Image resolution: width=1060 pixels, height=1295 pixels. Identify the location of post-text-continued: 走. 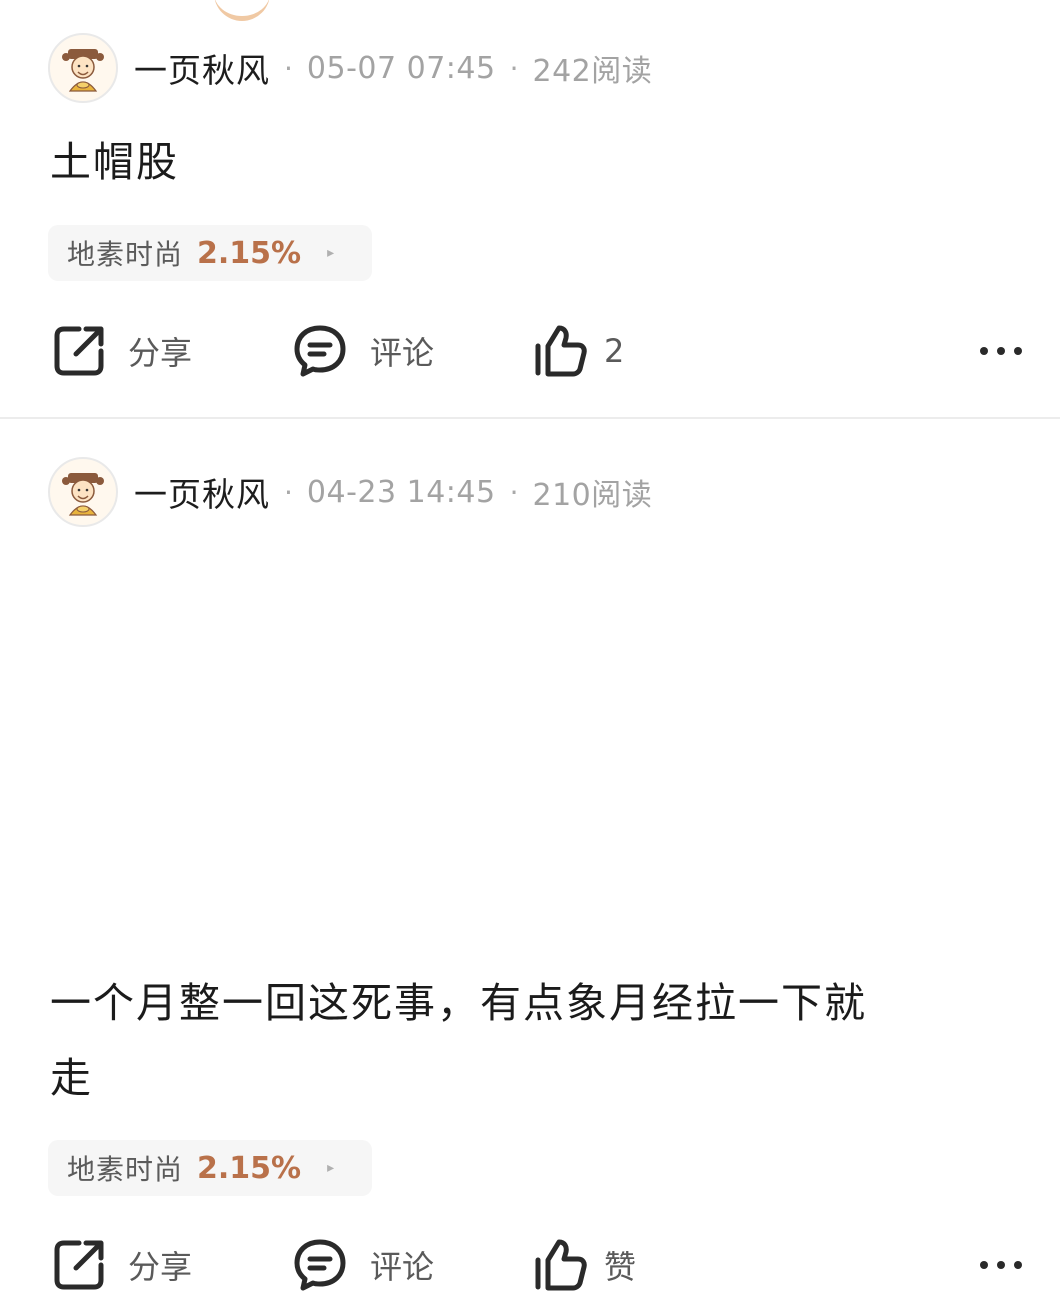
(71, 1078).